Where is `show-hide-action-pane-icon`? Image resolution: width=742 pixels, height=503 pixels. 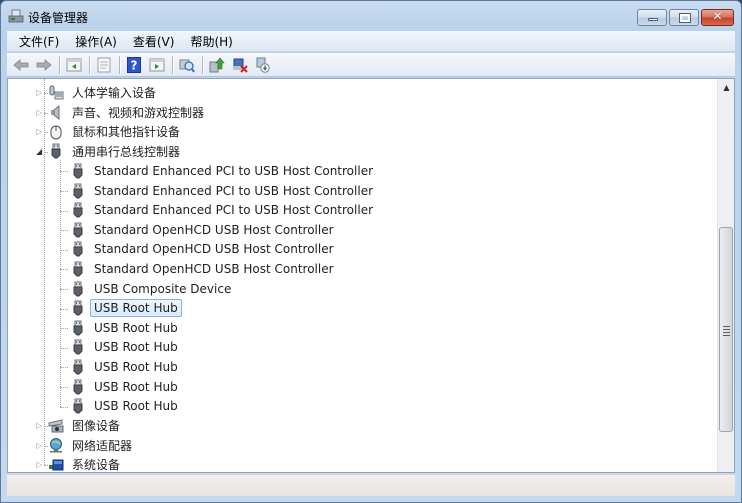
show-hide-action-pane-icon is located at coordinates (157, 64).